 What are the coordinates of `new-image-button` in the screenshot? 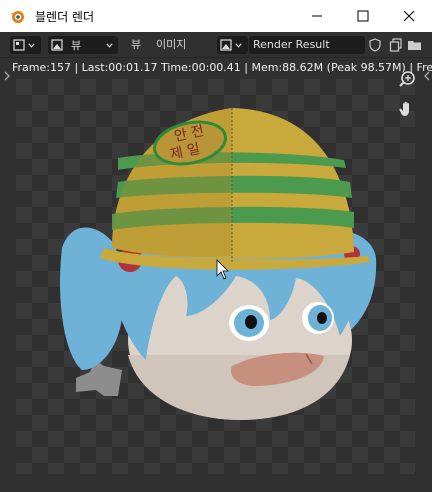 It's located at (396, 45).